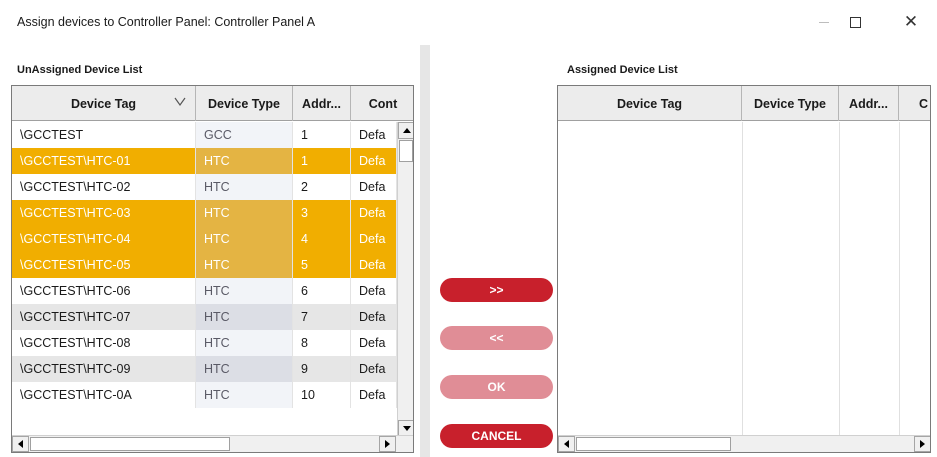 The height and width of the screenshot is (457, 937). Describe the element at coordinates (322, 265) in the screenshot. I see `cell-address: 5` at that location.